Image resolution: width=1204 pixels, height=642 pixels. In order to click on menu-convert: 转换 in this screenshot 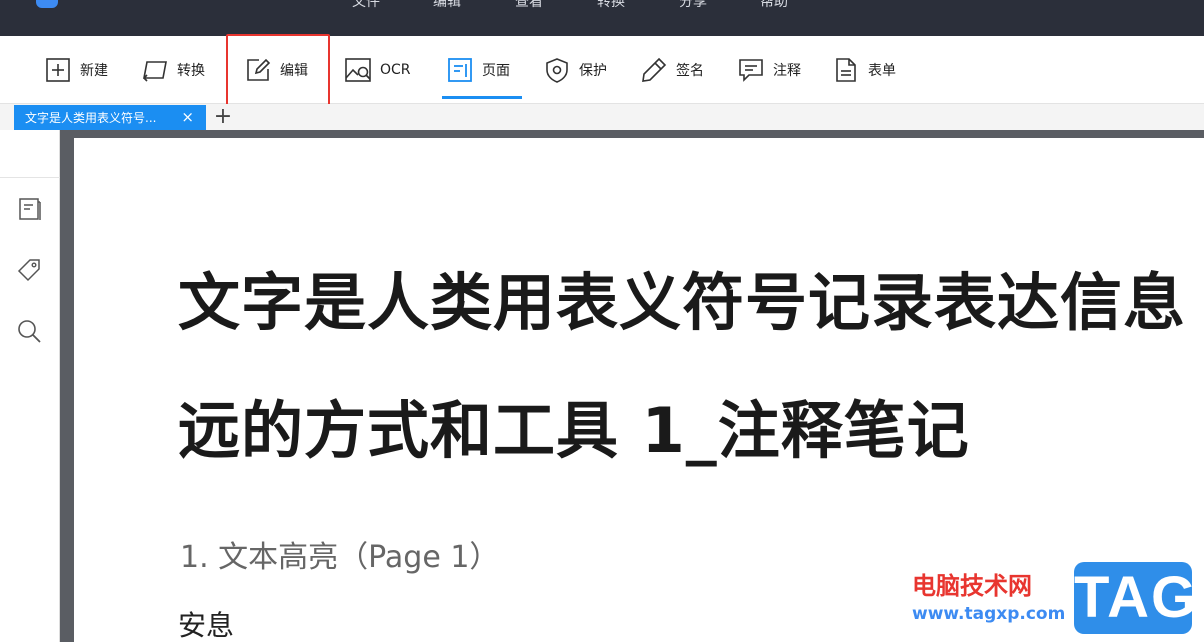, I will do `click(611, 5)`.